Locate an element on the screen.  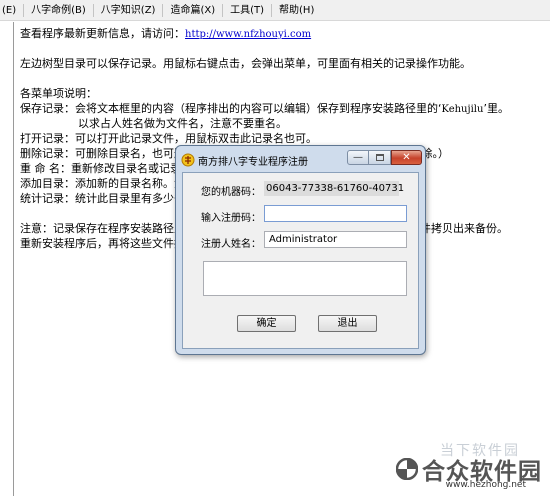
menu-zaoming: 造命篇(X) is located at coordinates (192, 10).